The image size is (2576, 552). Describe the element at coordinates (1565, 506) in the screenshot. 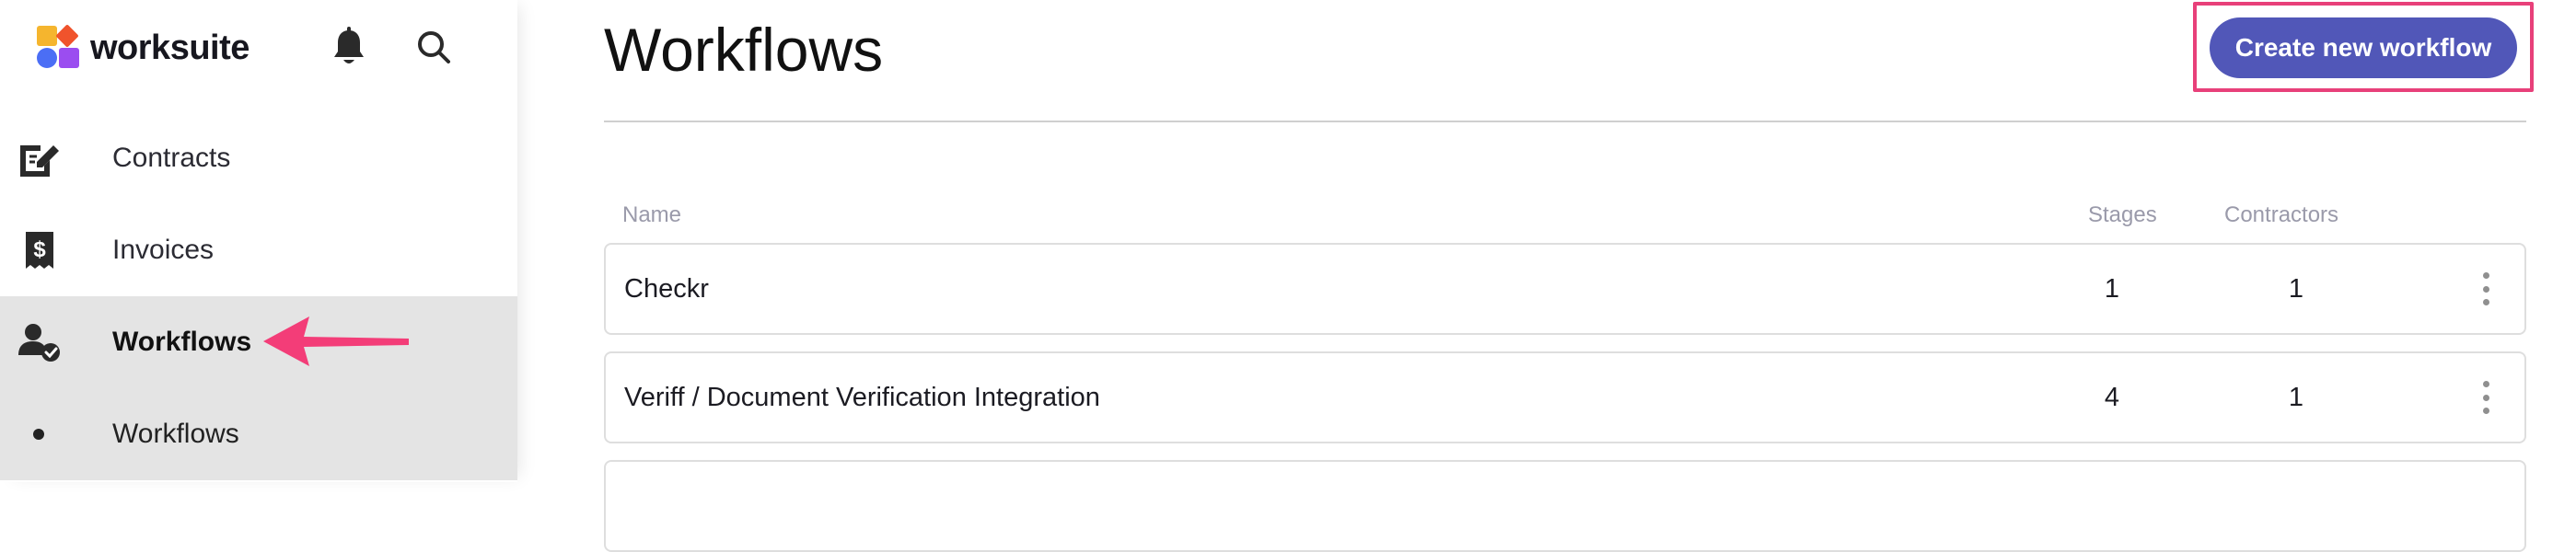

I see `table-row` at that location.